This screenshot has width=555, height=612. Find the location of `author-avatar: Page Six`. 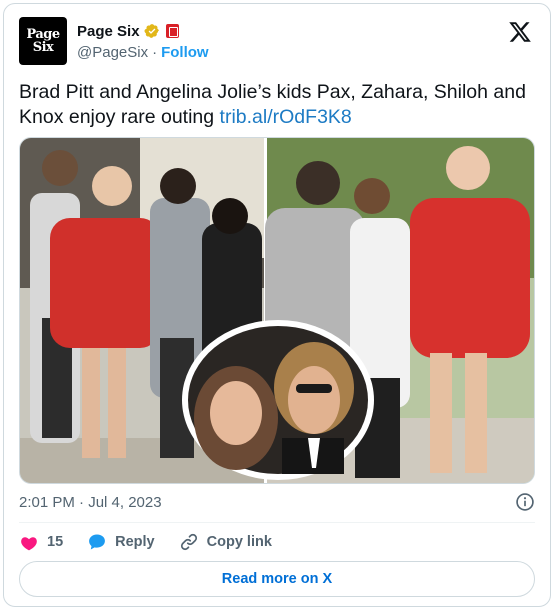

author-avatar: Page Six is located at coordinates (43, 41).